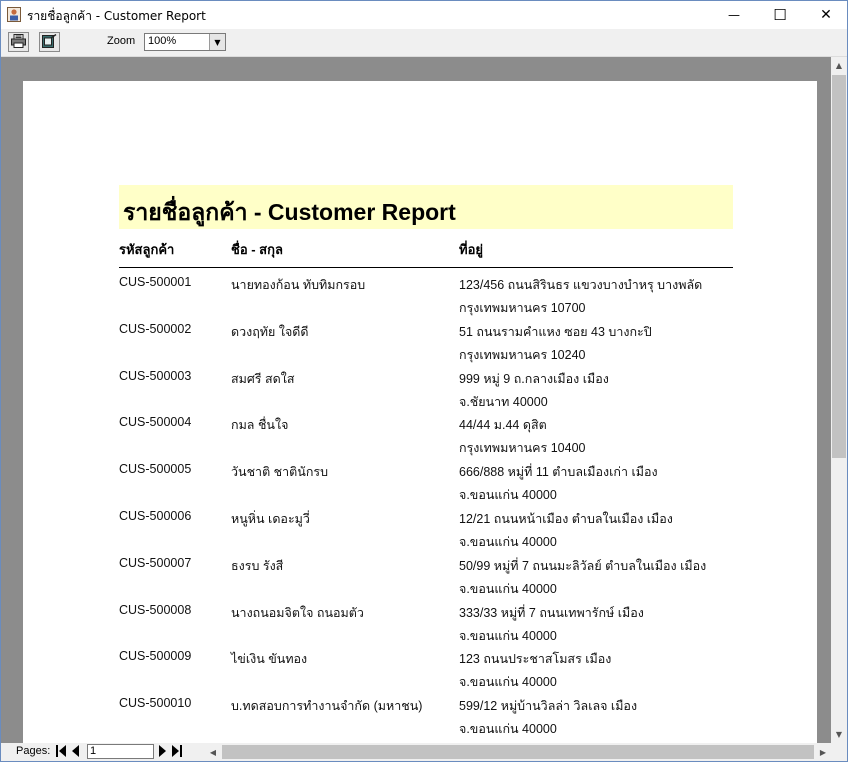  What do you see at coordinates (298, 285) in the screenshot?
I see `customer-name: นายทองก้อน ทับทิมกรอบ` at bounding box center [298, 285].